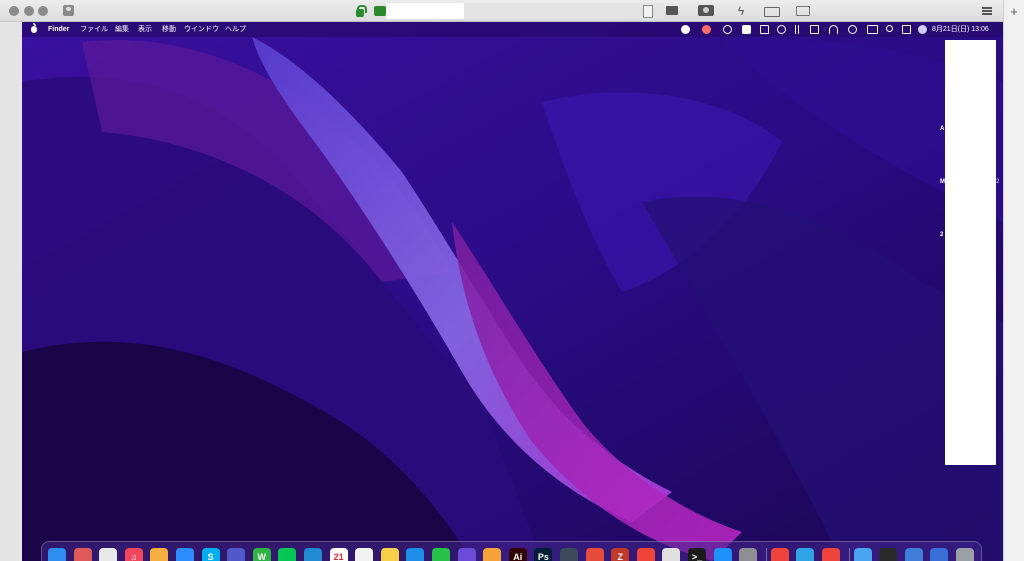 The width and height of the screenshot is (1024, 561). What do you see at coordinates (133, 554) in the screenshot?
I see `dock-music-icon: ♫` at bounding box center [133, 554].